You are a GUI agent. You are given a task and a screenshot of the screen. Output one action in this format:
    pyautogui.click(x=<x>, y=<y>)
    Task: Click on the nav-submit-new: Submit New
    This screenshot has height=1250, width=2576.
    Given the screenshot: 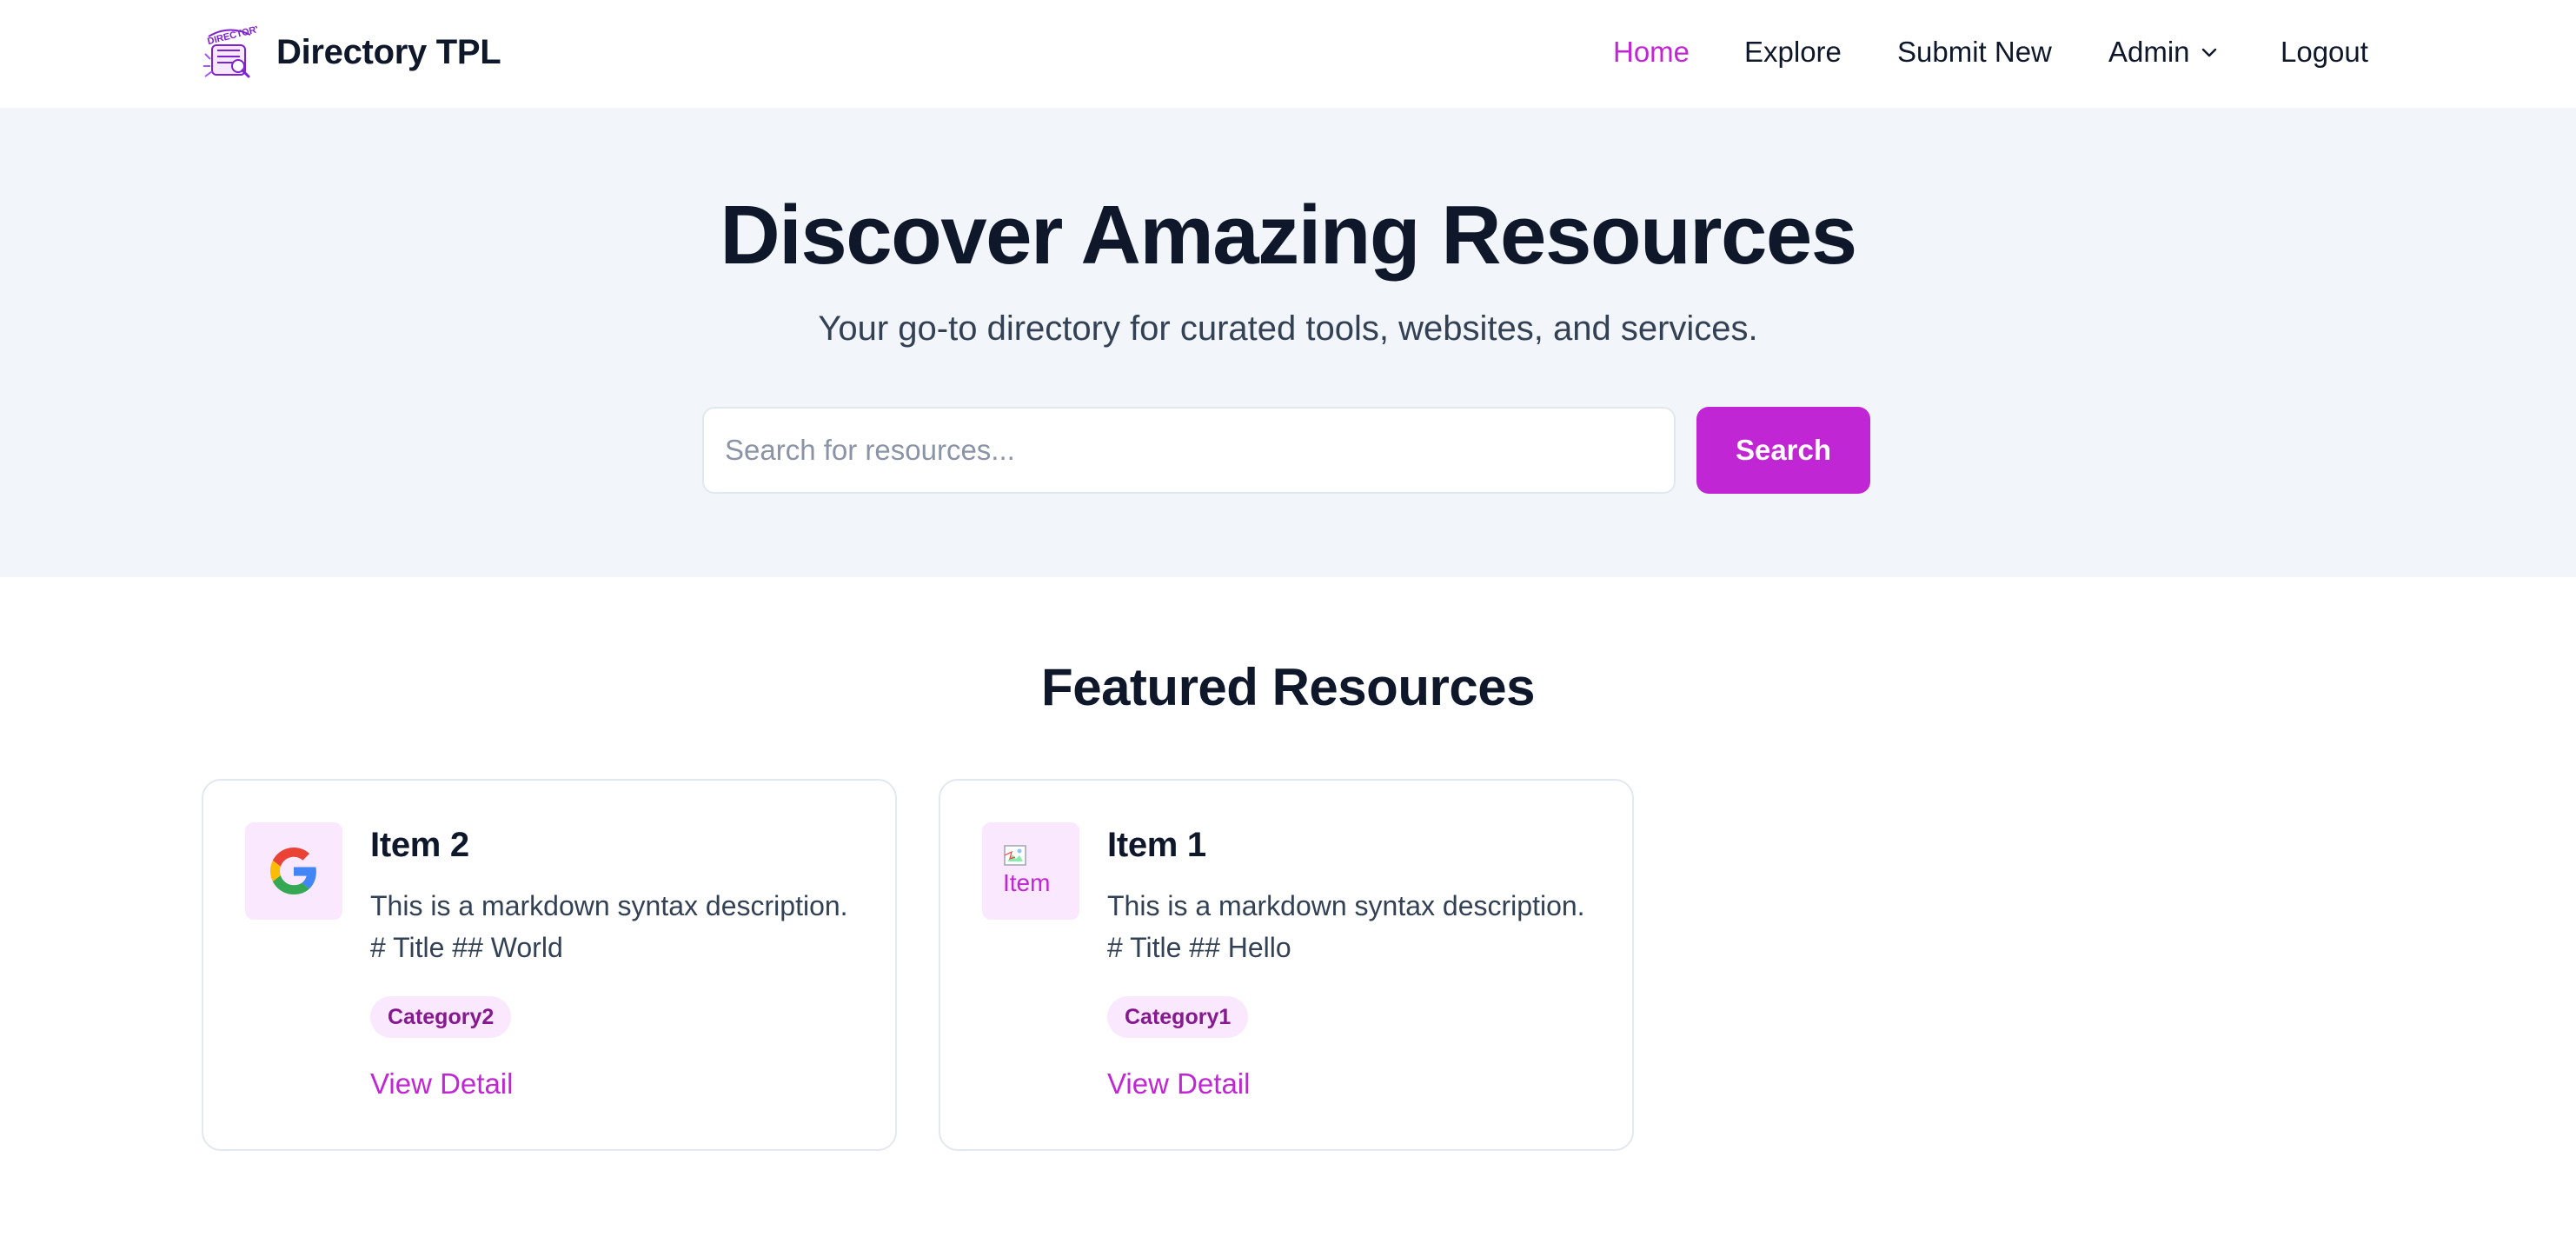 What is the action you would take?
    pyautogui.click(x=1974, y=52)
    